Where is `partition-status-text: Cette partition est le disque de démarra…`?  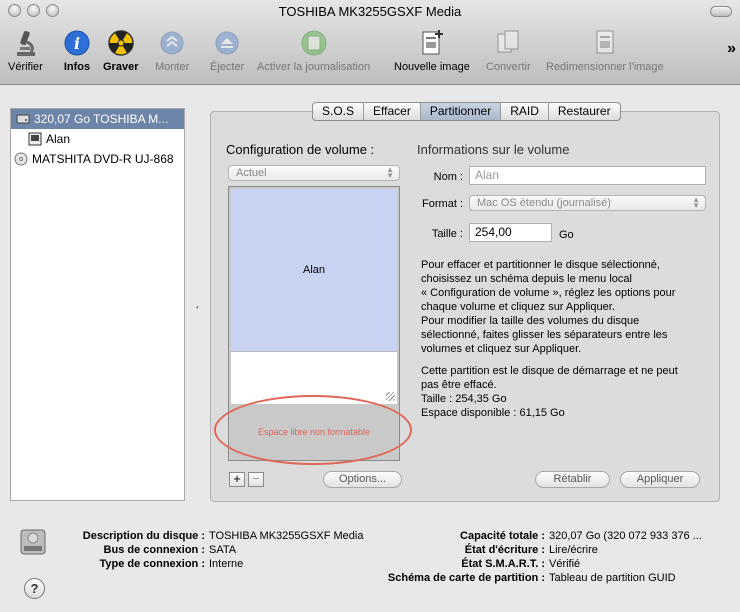 partition-status-text: Cette partition est le disque de démarra… is located at coordinates (567, 392).